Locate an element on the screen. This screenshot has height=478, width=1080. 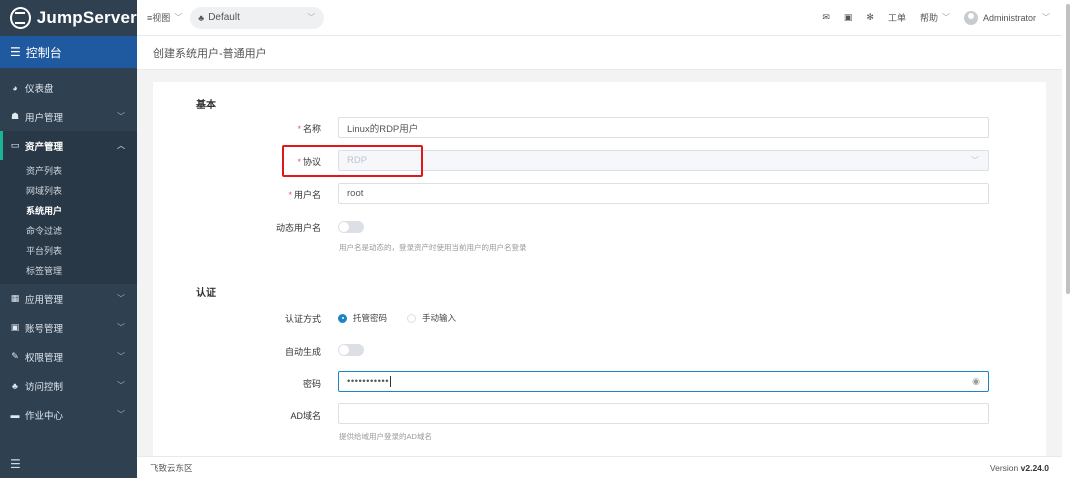
sidebar-item-permissions: ✎ 权限管理 ﹀ is located at coordinates (68, 356).